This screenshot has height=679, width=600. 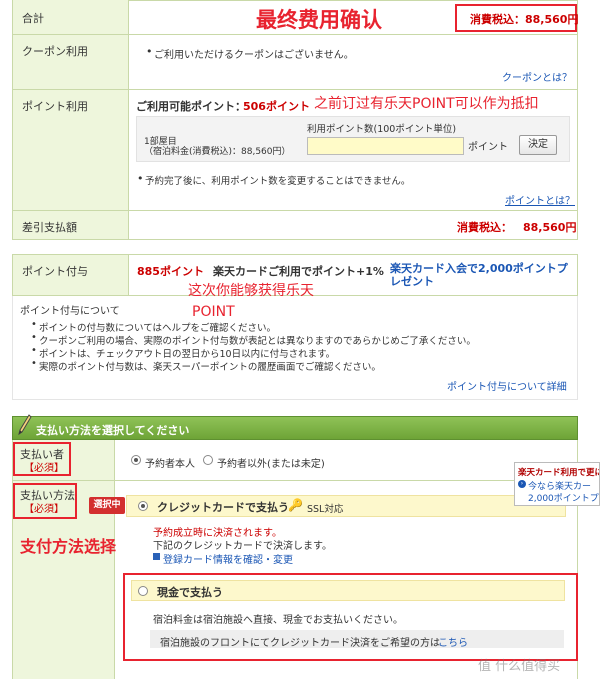 What do you see at coordinates (276, 106) in the screenshot?
I see `point-available-value: 506ポイント` at bounding box center [276, 106].